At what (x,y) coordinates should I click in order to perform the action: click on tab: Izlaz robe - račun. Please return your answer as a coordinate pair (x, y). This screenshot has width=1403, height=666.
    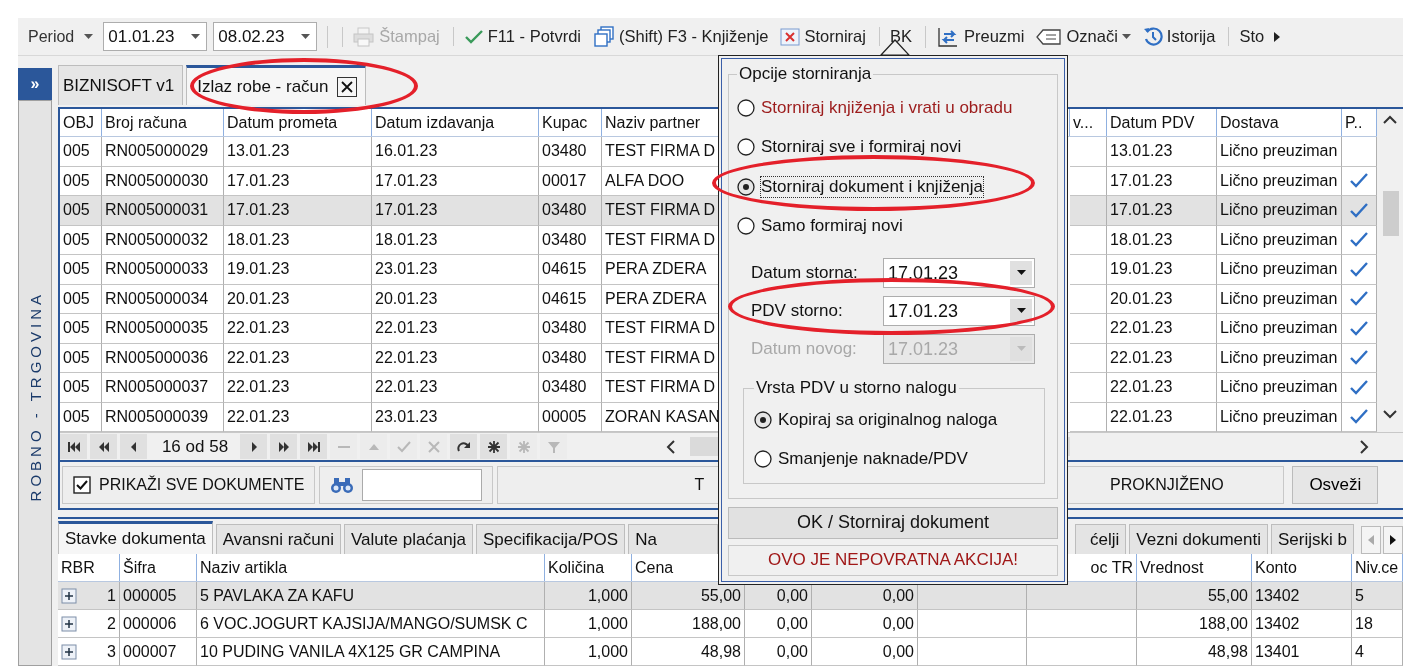
    Looking at the image, I should click on (276, 85).